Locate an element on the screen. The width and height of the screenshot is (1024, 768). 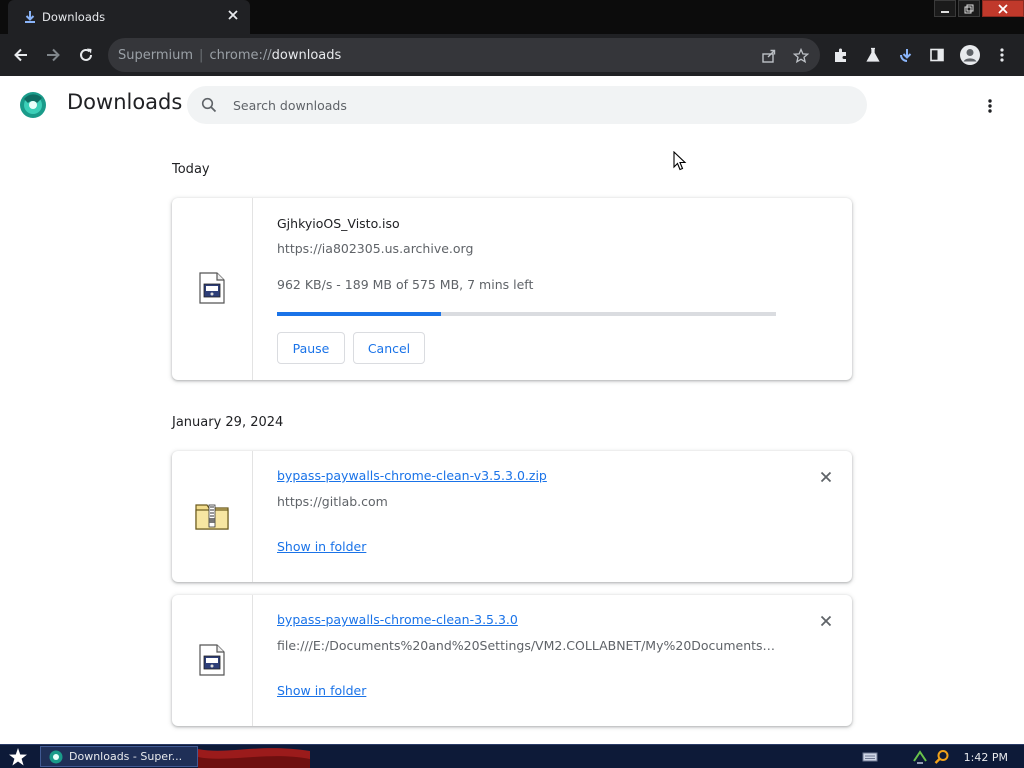
forward-button is located at coordinates (53, 55).